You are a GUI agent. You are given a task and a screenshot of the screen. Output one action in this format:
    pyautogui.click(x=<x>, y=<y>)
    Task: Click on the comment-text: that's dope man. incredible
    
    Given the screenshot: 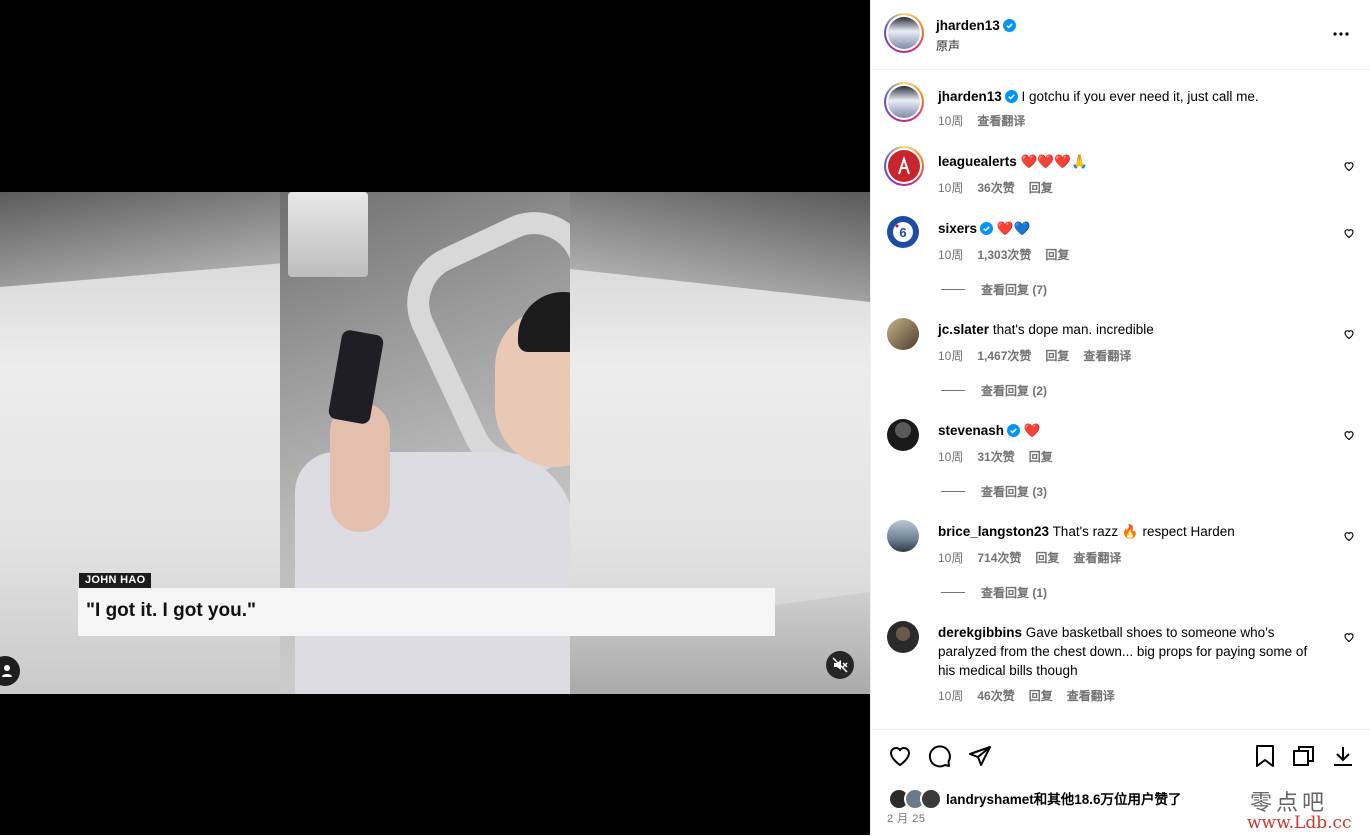 What is the action you would take?
    pyautogui.click(x=1073, y=329)
    